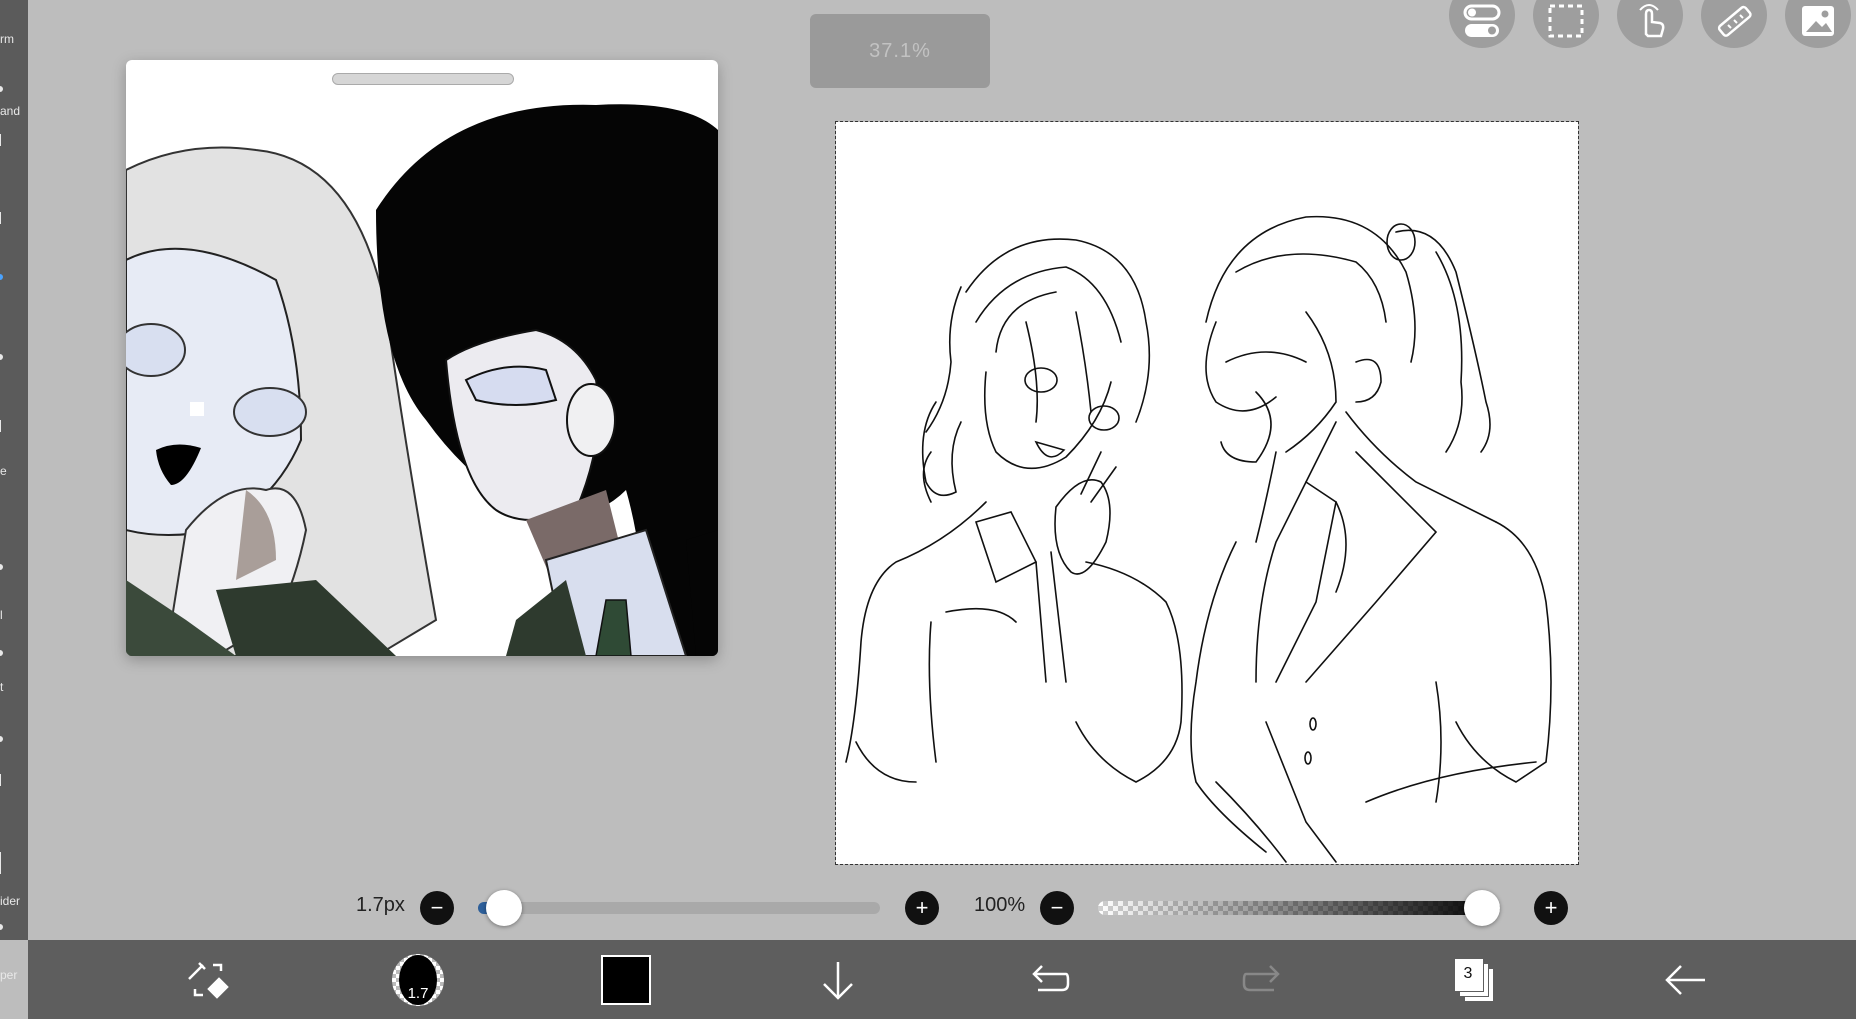 This screenshot has height=1019, width=1856. I want to click on tool-dot-active, so click(1, 277).